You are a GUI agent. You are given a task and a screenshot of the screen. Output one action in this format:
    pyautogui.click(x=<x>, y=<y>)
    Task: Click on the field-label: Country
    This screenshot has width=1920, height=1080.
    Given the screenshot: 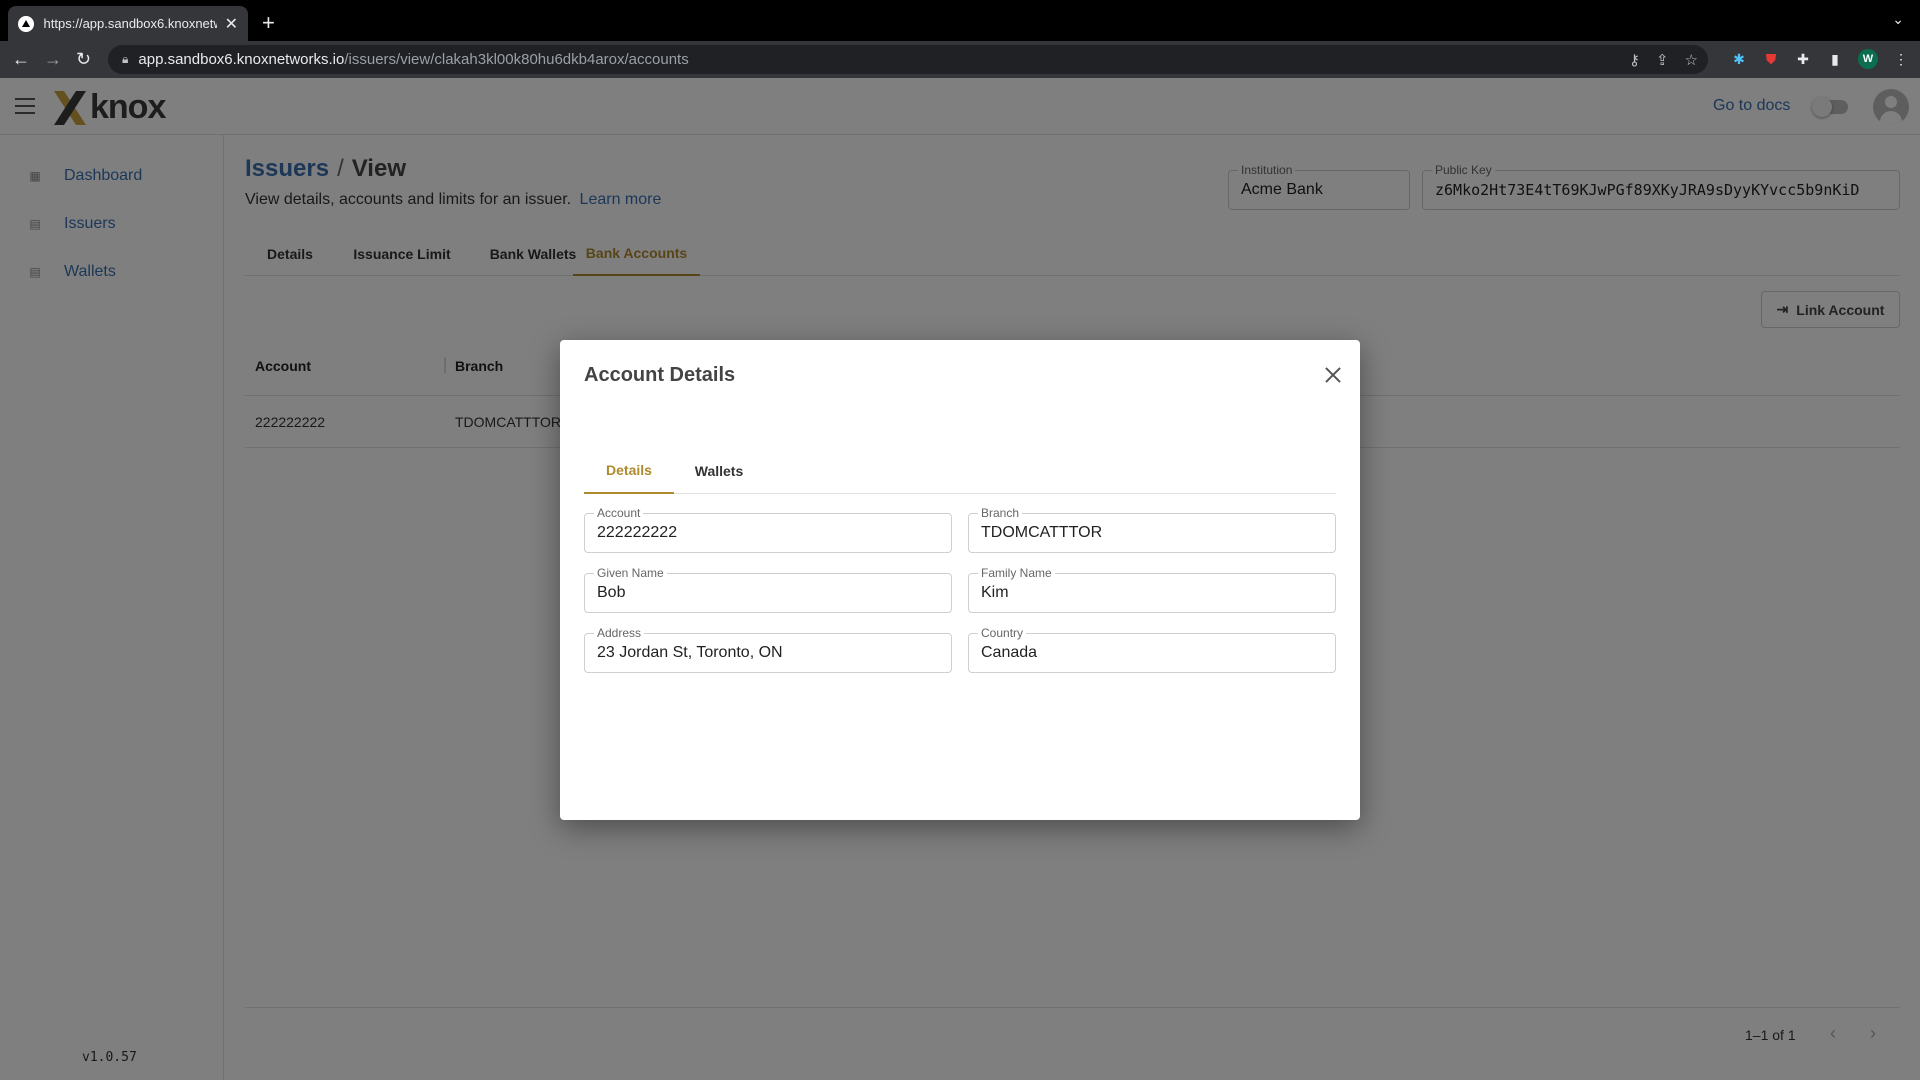 What is the action you would take?
    pyautogui.click(x=1002, y=633)
    